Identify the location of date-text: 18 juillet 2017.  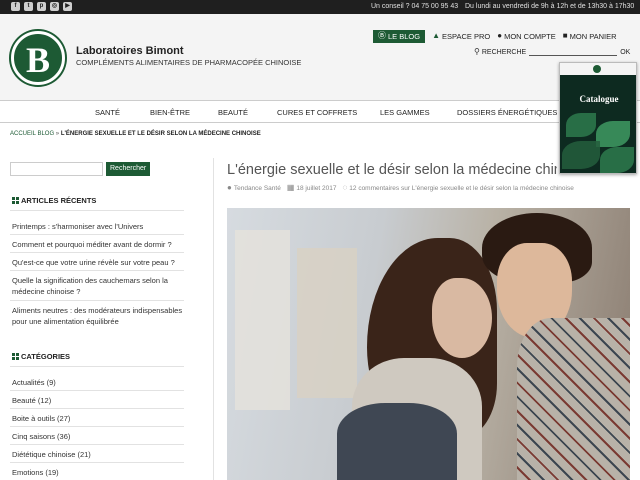
(316, 188).